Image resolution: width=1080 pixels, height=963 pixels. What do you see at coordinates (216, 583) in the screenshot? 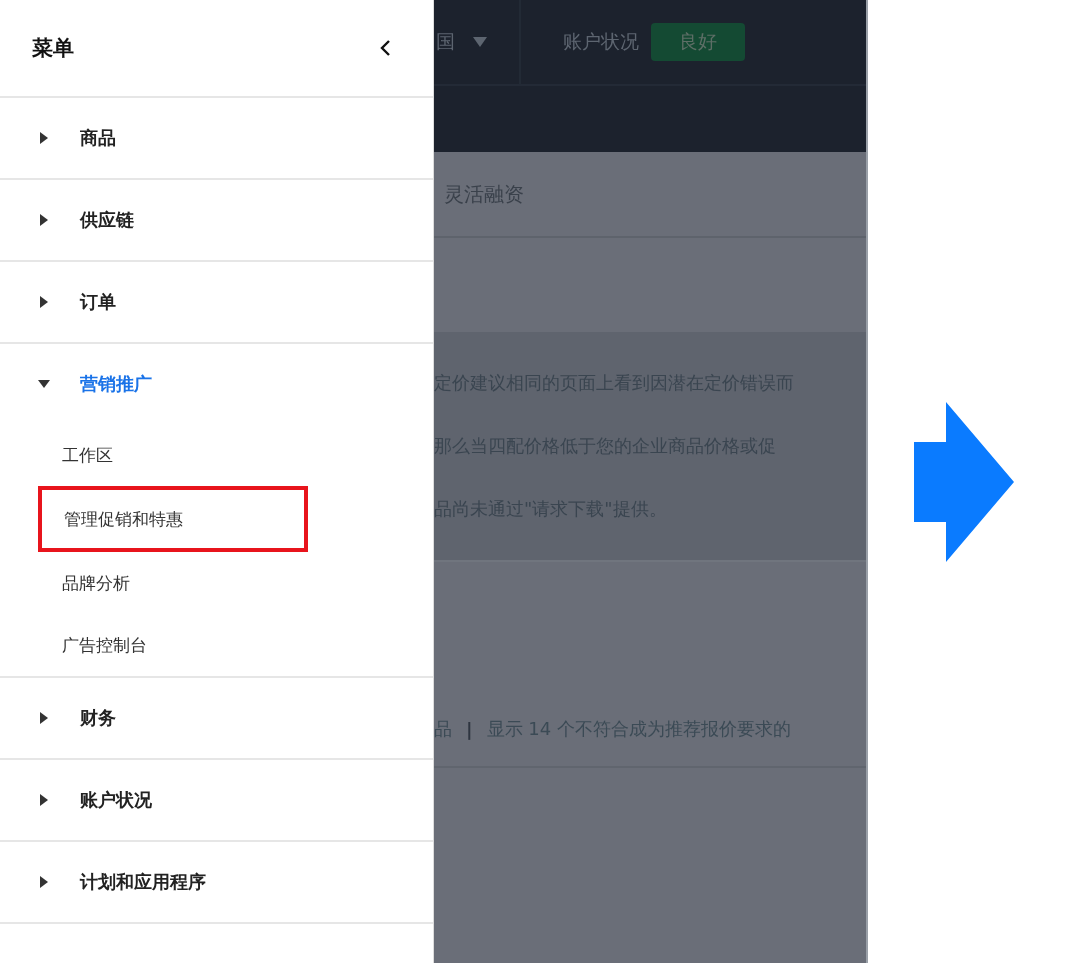
I see `submenu-item: 品牌分析` at bounding box center [216, 583].